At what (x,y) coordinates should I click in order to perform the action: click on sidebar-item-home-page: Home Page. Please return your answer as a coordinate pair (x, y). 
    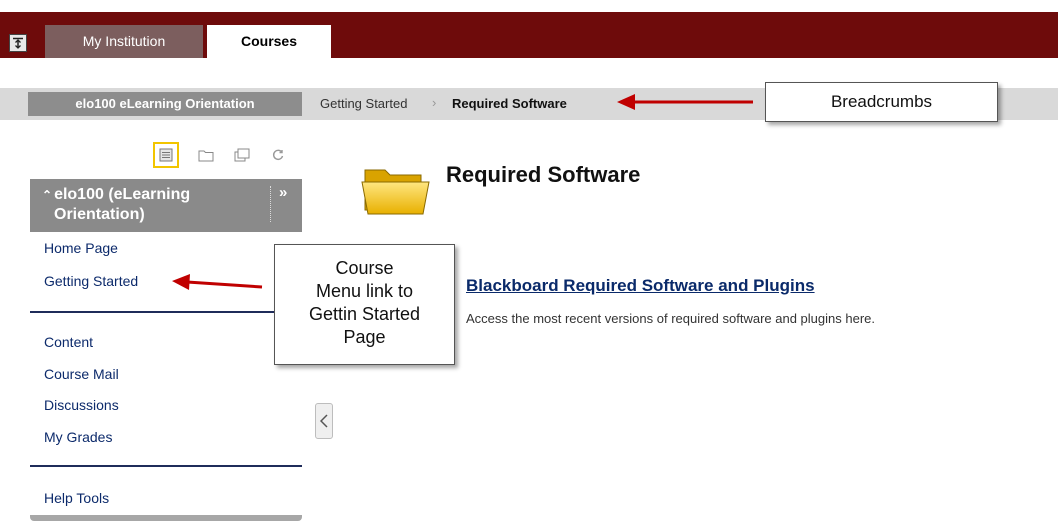
    Looking at the image, I should click on (81, 248).